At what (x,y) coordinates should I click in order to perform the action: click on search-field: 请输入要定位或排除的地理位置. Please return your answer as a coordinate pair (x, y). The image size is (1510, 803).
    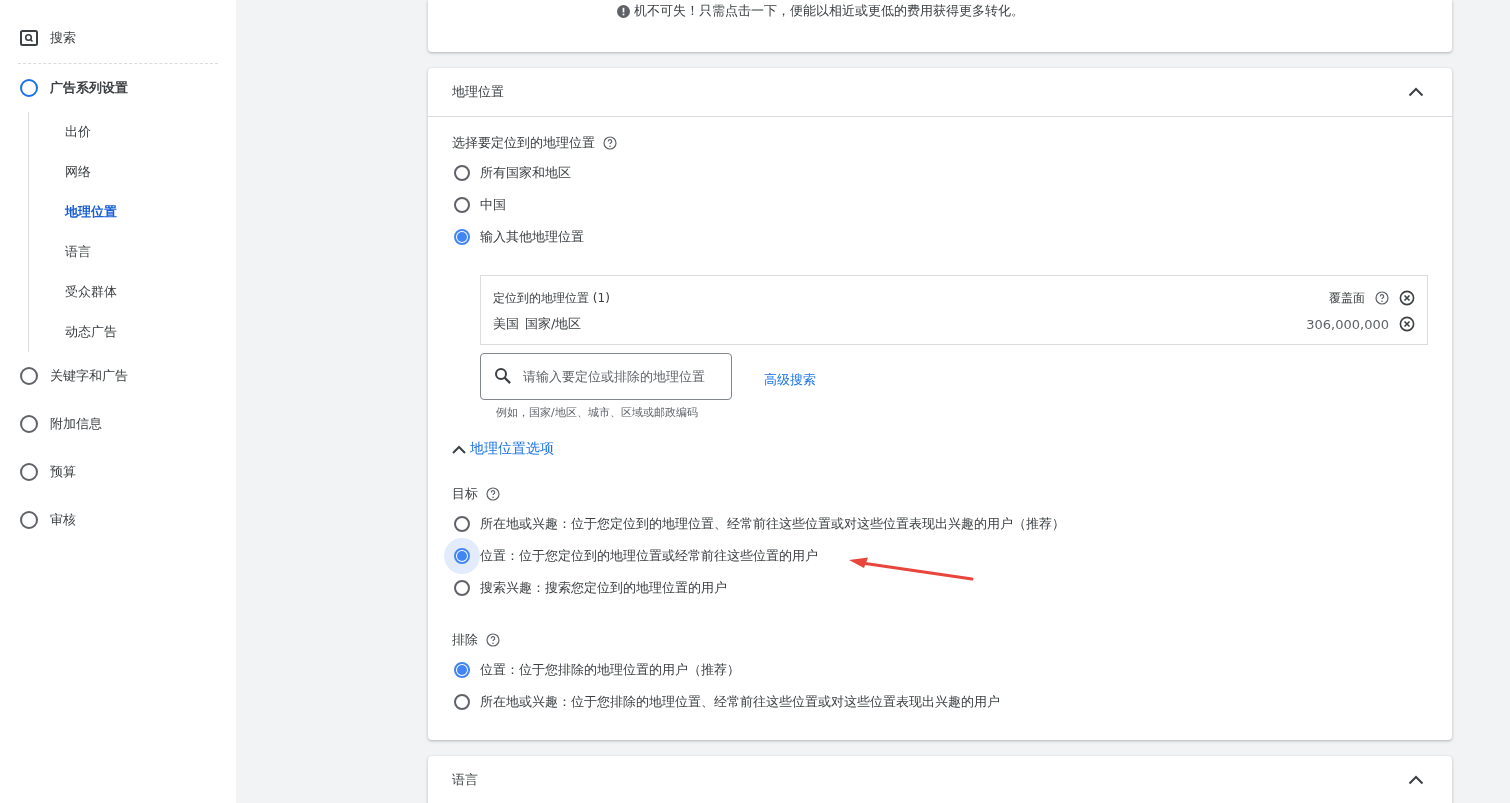
    Looking at the image, I should click on (606, 376).